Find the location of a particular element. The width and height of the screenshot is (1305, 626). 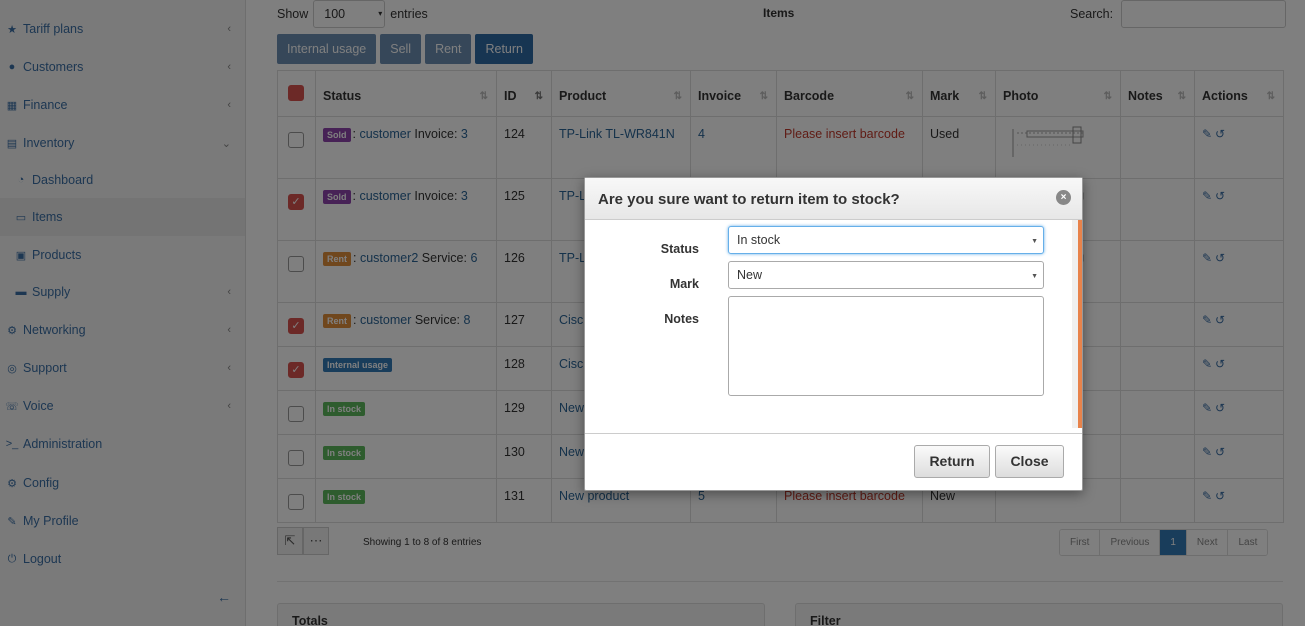

notes-label: Notes is located at coordinates (681, 319).